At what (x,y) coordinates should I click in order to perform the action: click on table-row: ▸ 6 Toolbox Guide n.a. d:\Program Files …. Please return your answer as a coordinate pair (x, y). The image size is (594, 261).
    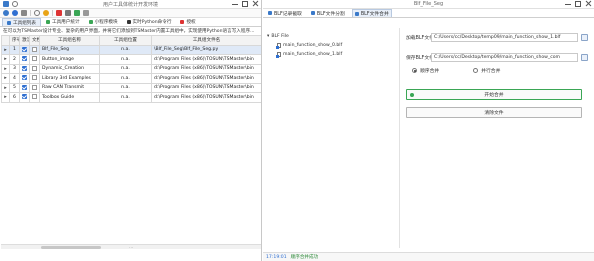
    Looking at the image, I should click on (131, 97).